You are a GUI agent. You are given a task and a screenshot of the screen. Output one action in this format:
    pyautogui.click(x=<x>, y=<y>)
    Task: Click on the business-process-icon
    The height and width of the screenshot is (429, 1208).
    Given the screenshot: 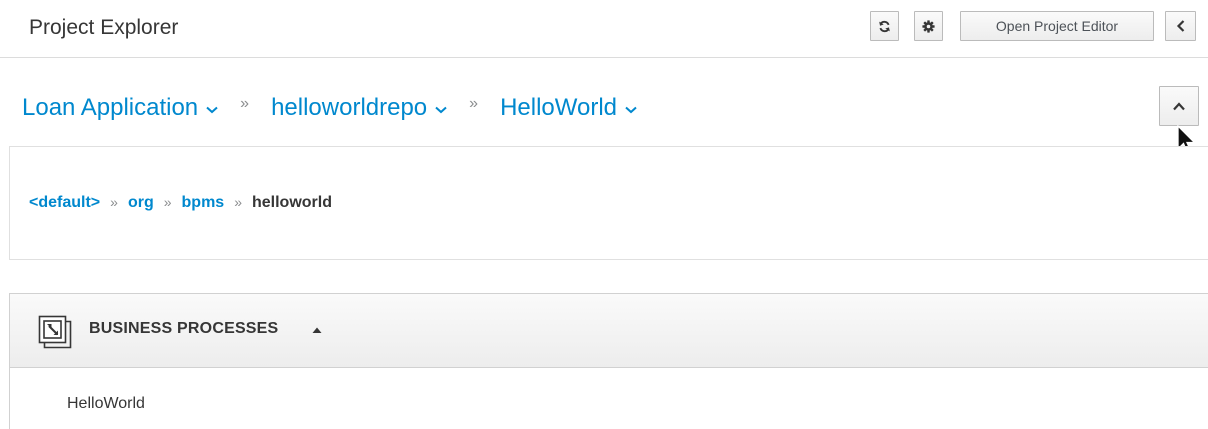 What is the action you would take?
    pyautogui.click(x=55, y=332)
    